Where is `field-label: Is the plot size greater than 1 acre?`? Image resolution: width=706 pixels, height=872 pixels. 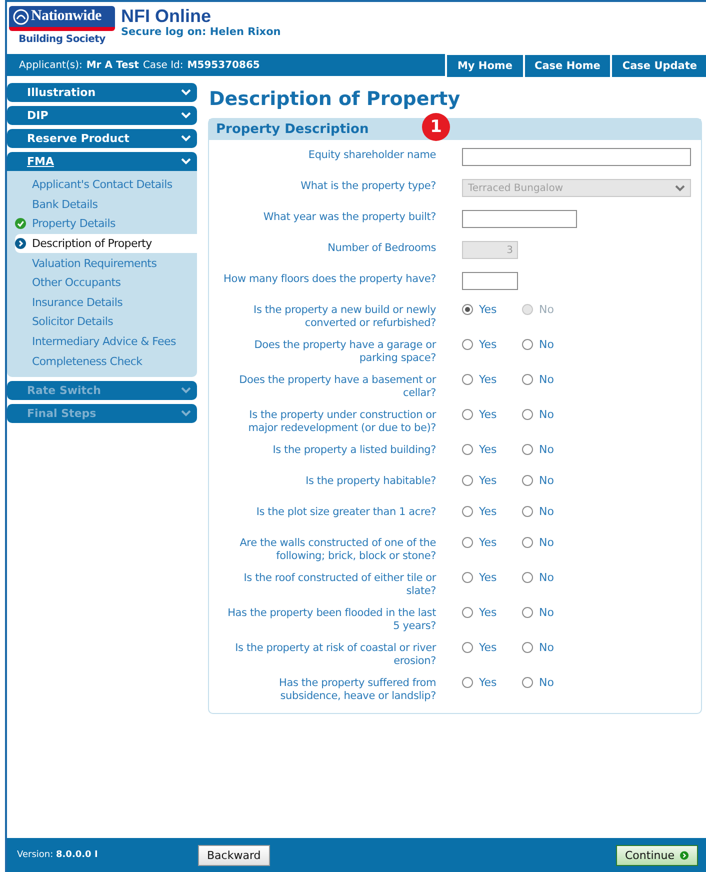 field-label: Is the plot size greater than 1 acre? is located at coordinates (345, 512).